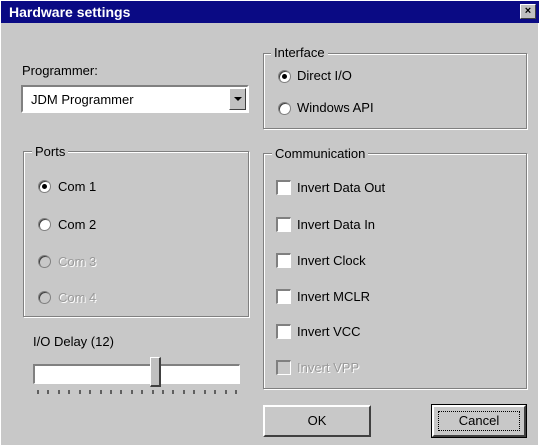 This screenshot has height=446, width=539. I want to click on radio-com1-label: Com 1, so click(77, 186).